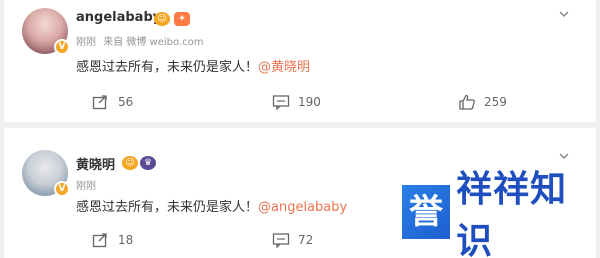  I want to click on mention-link: @黄晓明, so click(284, 67).